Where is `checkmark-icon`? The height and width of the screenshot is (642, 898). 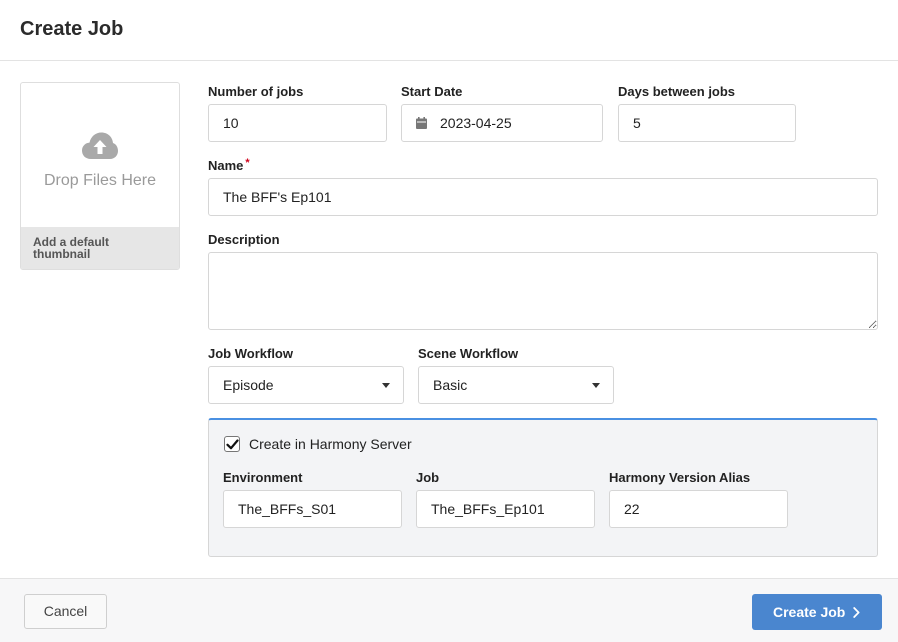 checkmark-icon is located at coordinates (232, 444).